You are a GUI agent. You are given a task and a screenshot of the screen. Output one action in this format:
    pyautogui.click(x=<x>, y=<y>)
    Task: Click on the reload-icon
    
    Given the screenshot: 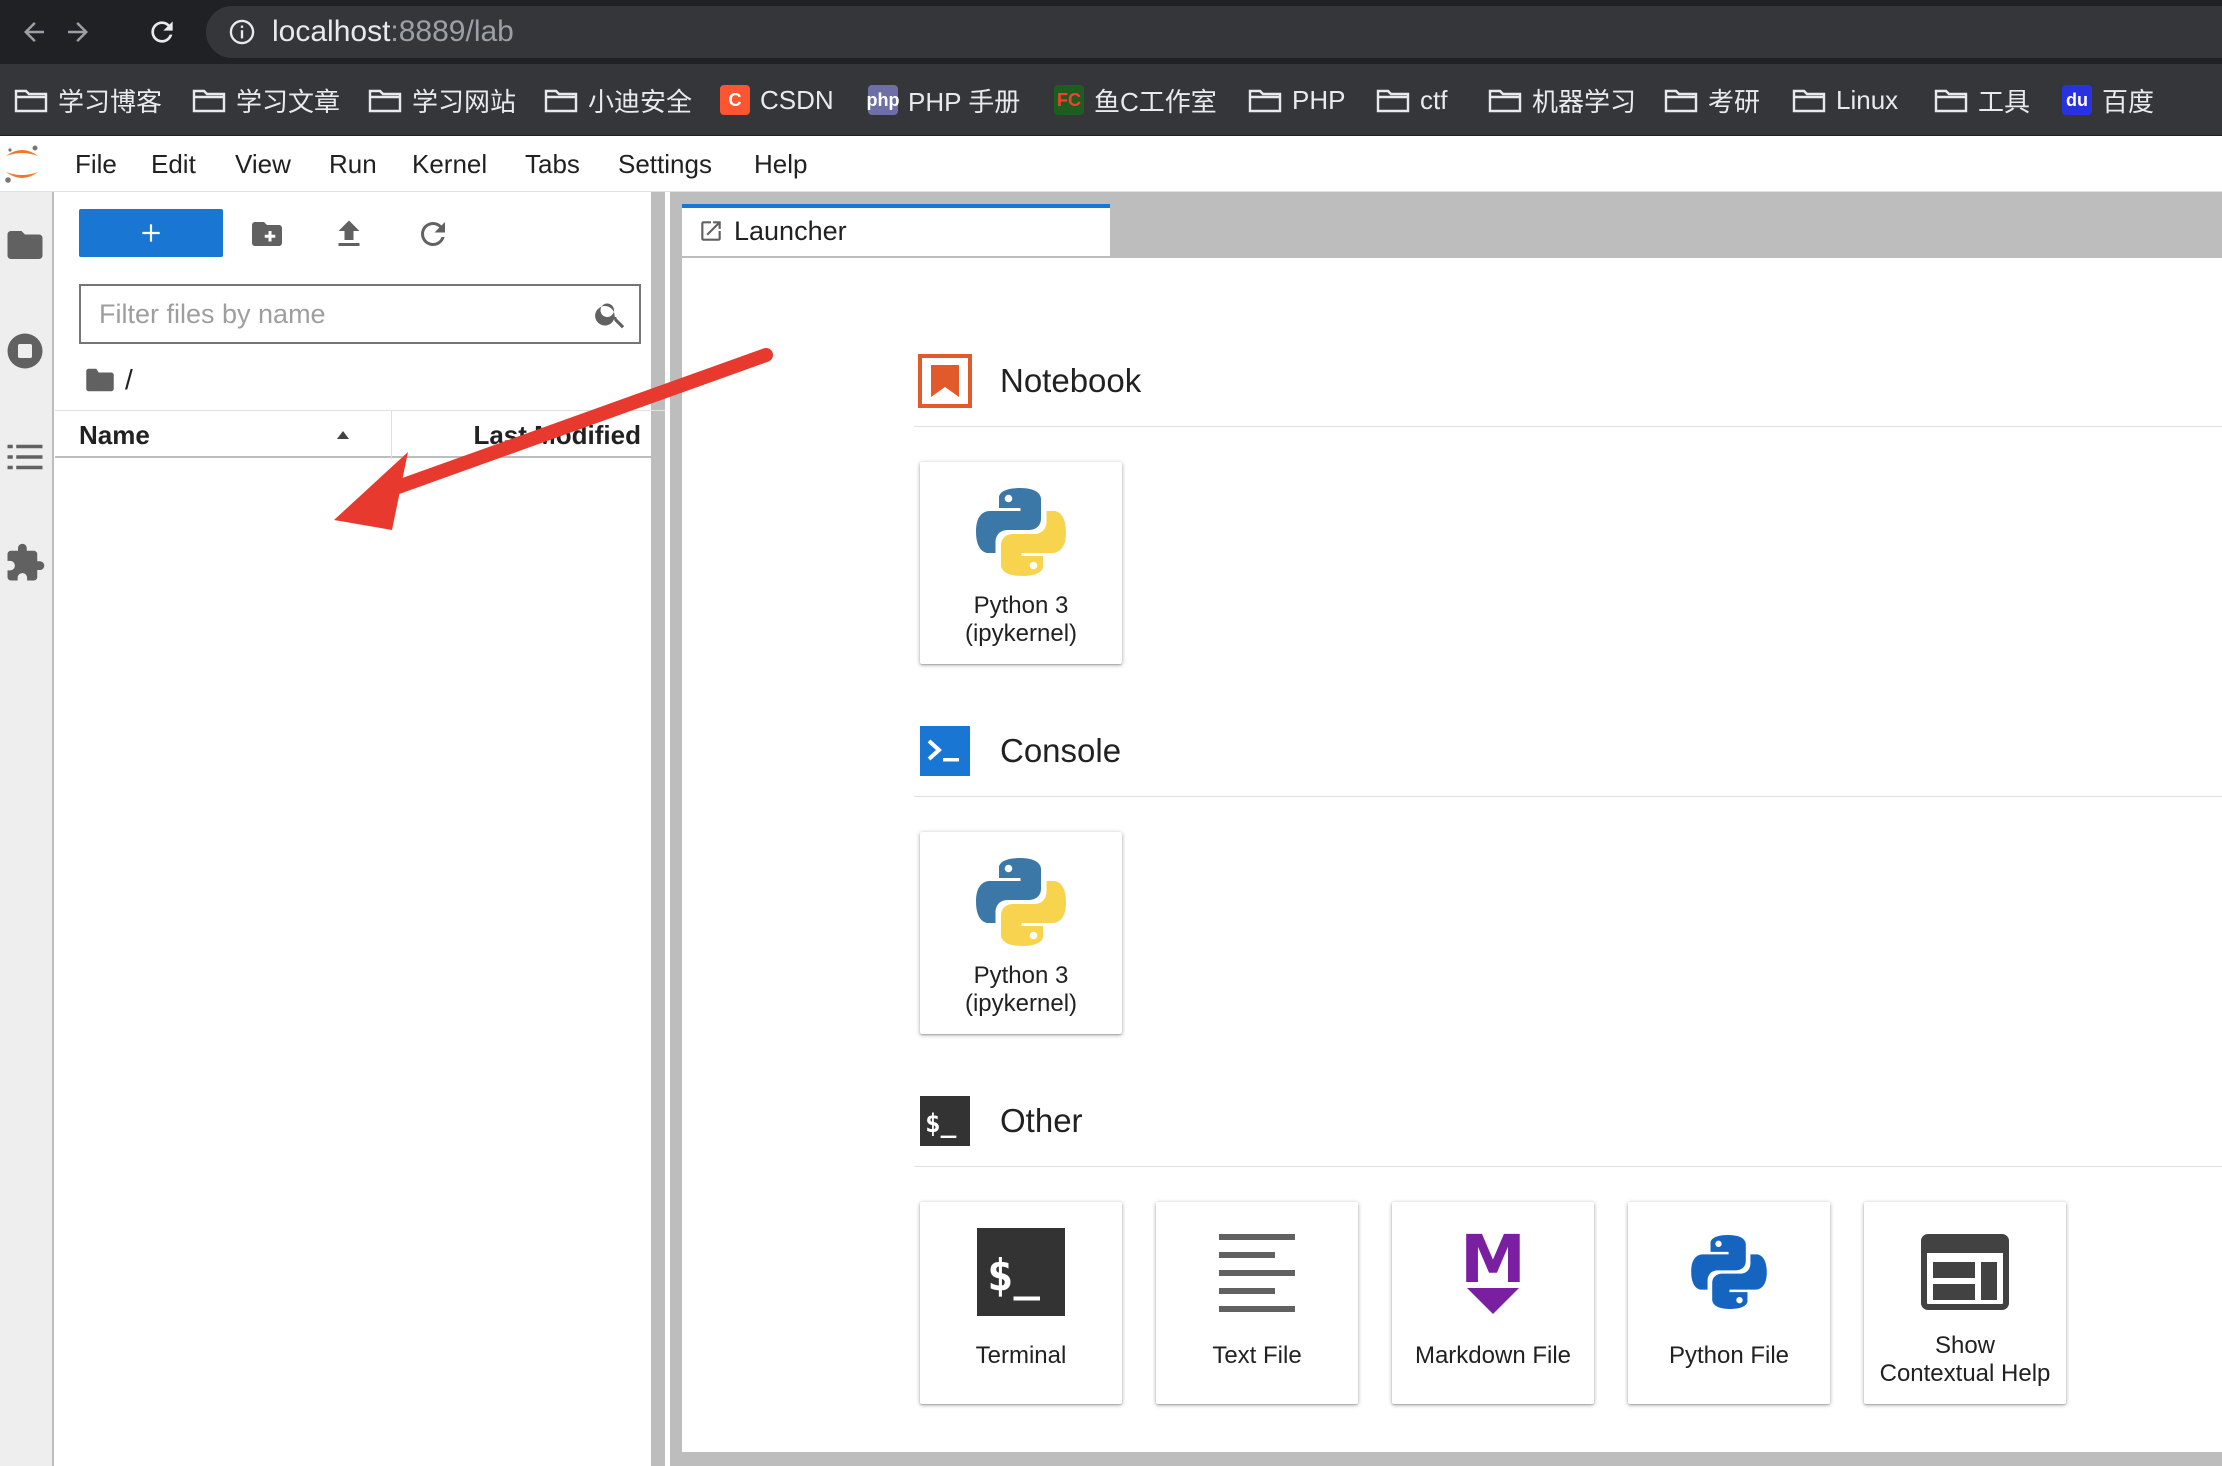 What is the action you would take?
    pyautogui.click(x=162, y=32)
    